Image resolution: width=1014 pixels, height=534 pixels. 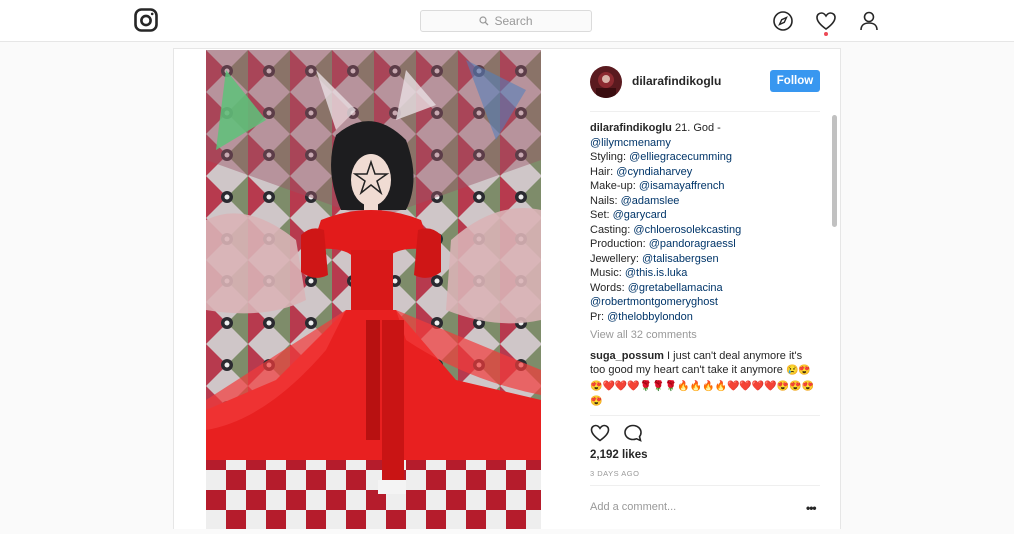 What do you see at coordinates (606, 82) in the screenshot?
I see `avatar` at bounding box center [606, 82].